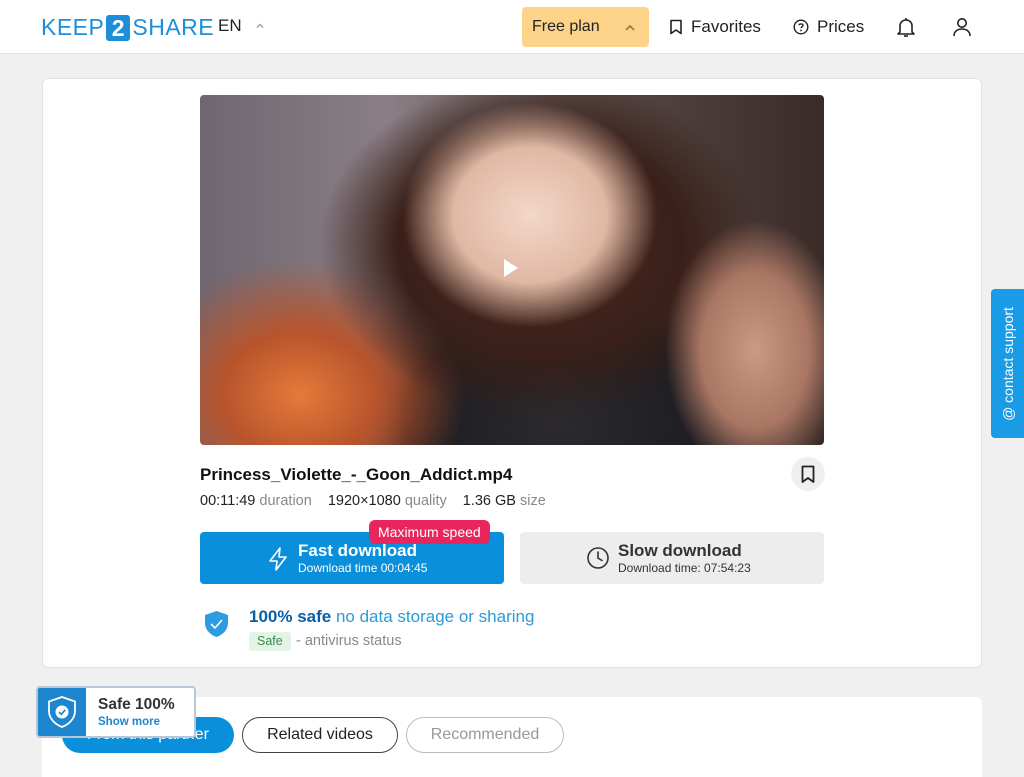 The height and width of the screenshot is (777, 1024). I want to click on lightning-icon, so click(278, 559).